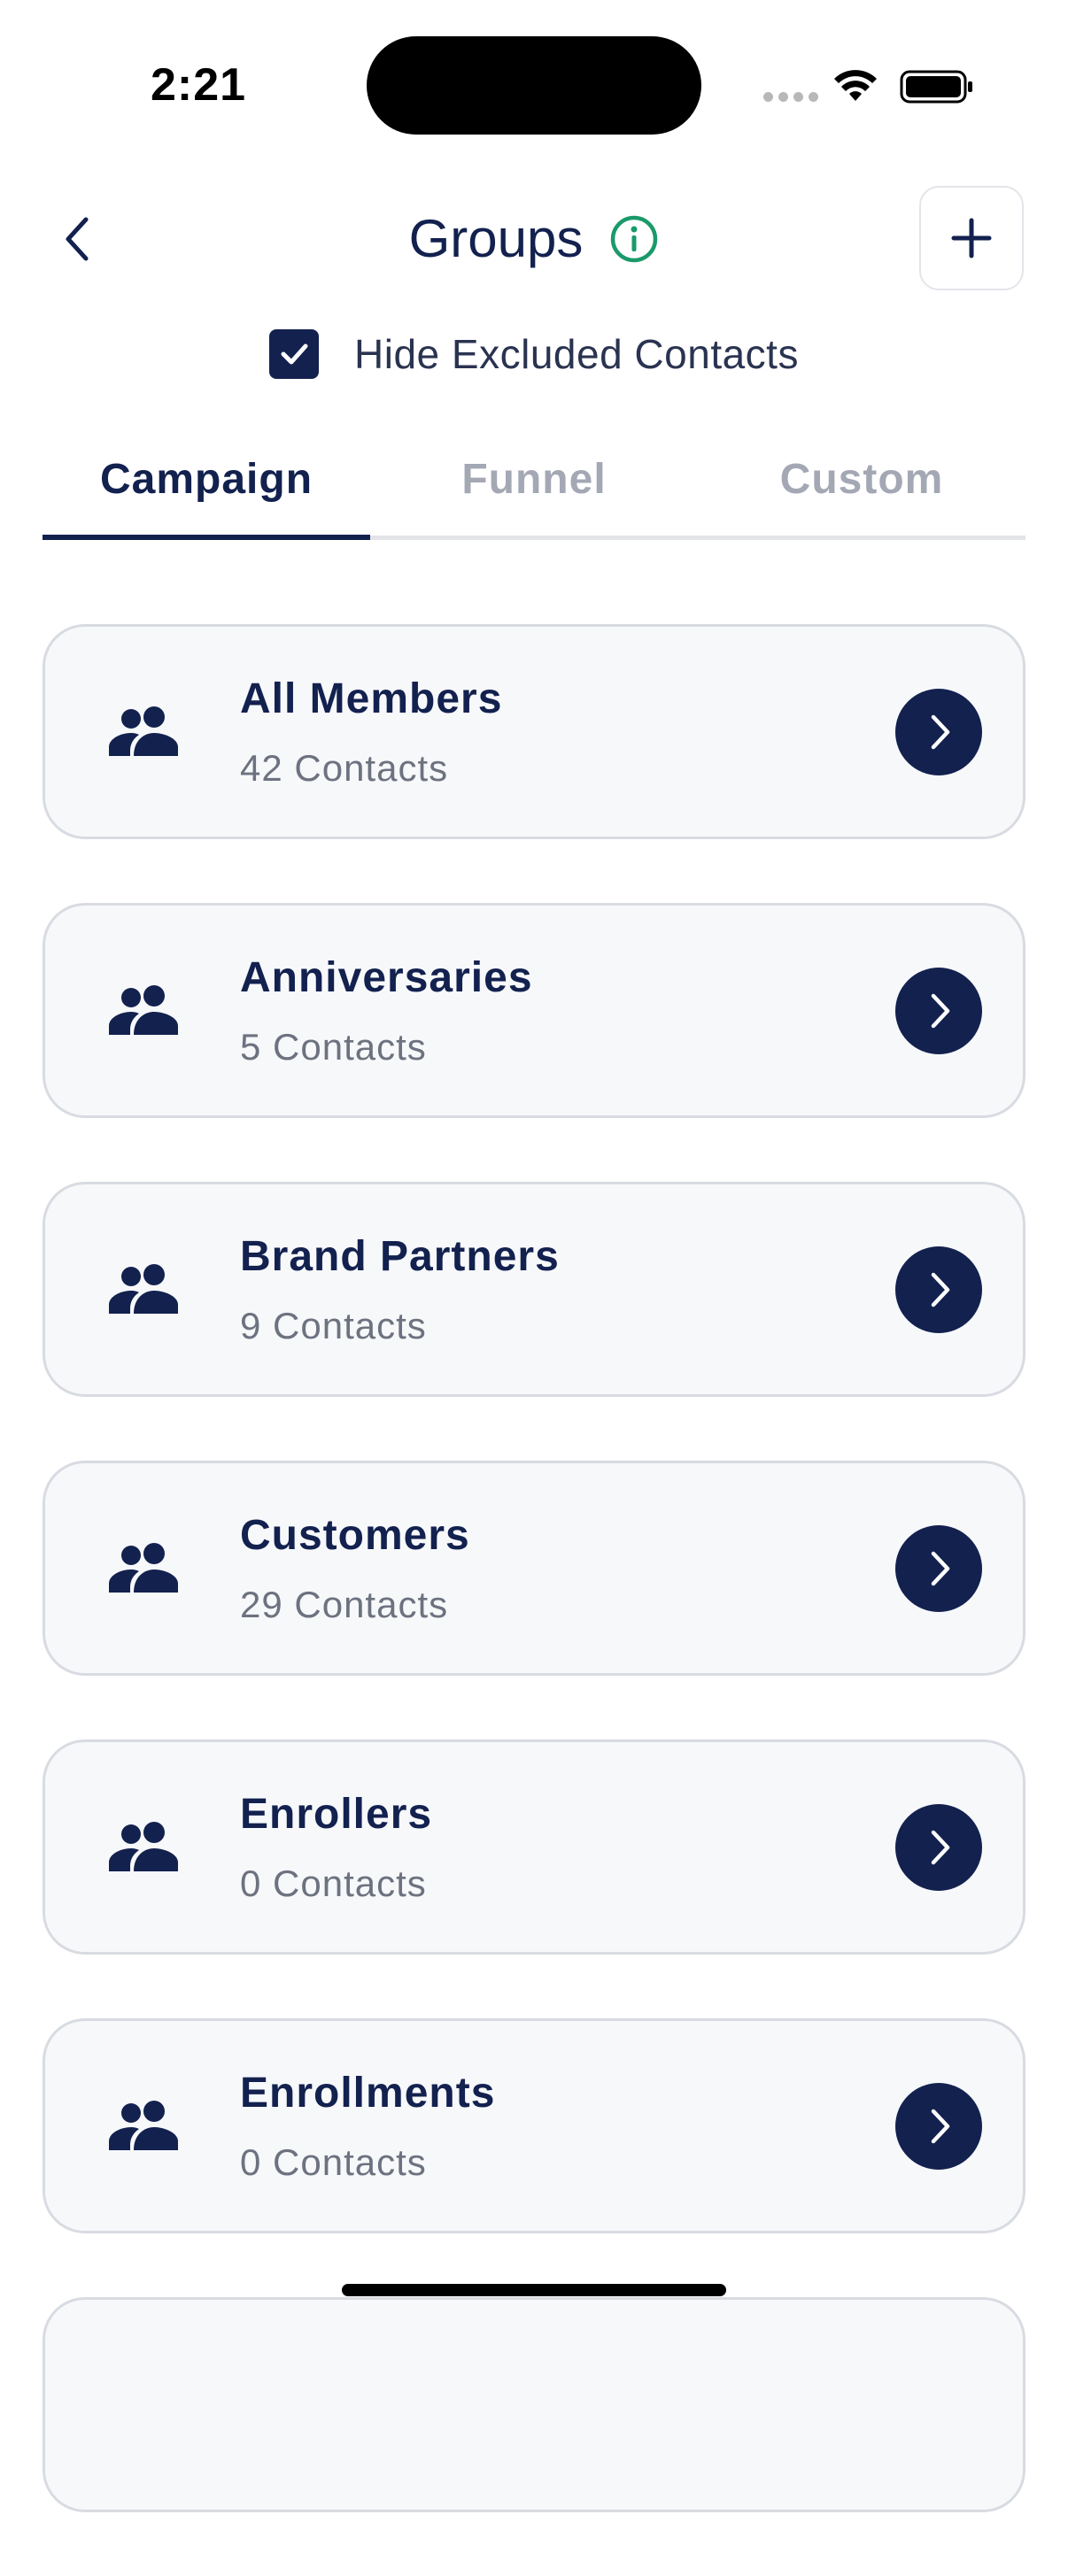 The width and height of the screenshot is (1068, 2576). I want to click on battery-icon, so click(936, 87).